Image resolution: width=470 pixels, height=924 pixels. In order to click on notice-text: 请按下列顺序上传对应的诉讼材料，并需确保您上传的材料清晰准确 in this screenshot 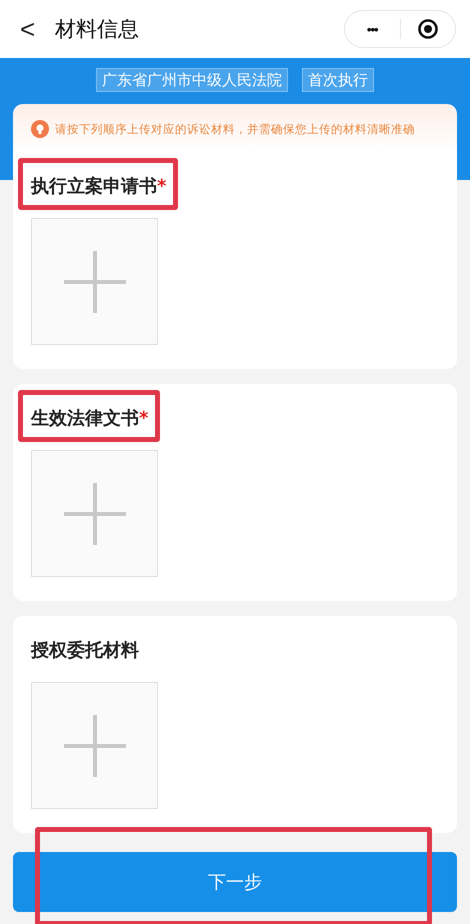, I will do `click(235, 129)`.